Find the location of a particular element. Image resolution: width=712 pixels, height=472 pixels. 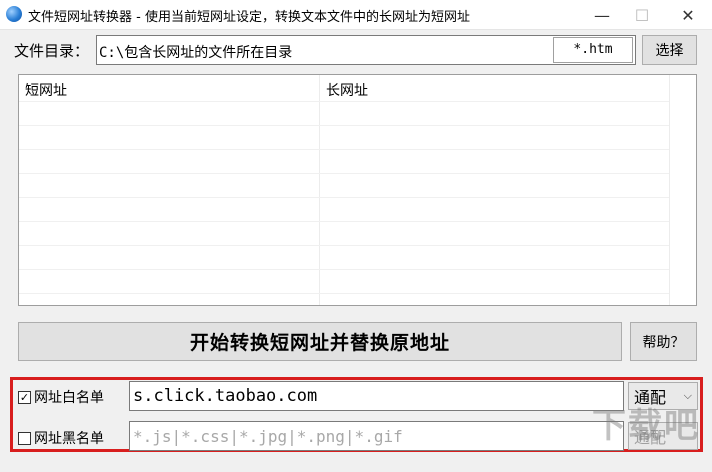

extension-input: *.htm is located at coordinates (593, 50).